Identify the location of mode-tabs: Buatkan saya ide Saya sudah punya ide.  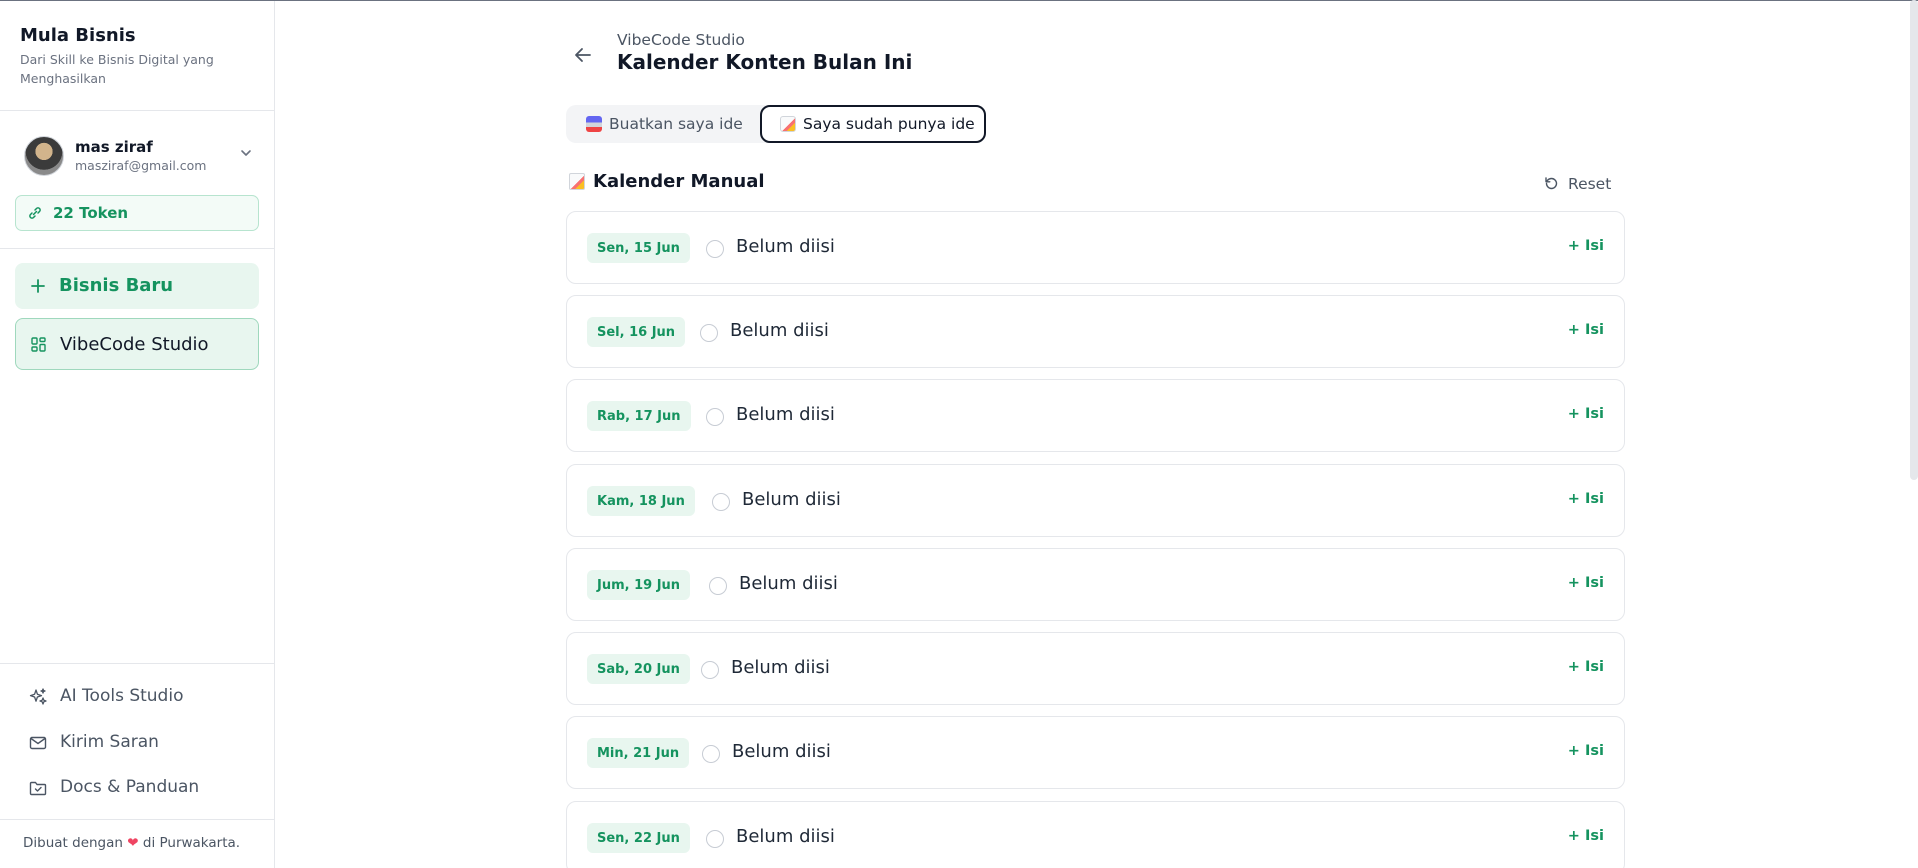
(776, 124).